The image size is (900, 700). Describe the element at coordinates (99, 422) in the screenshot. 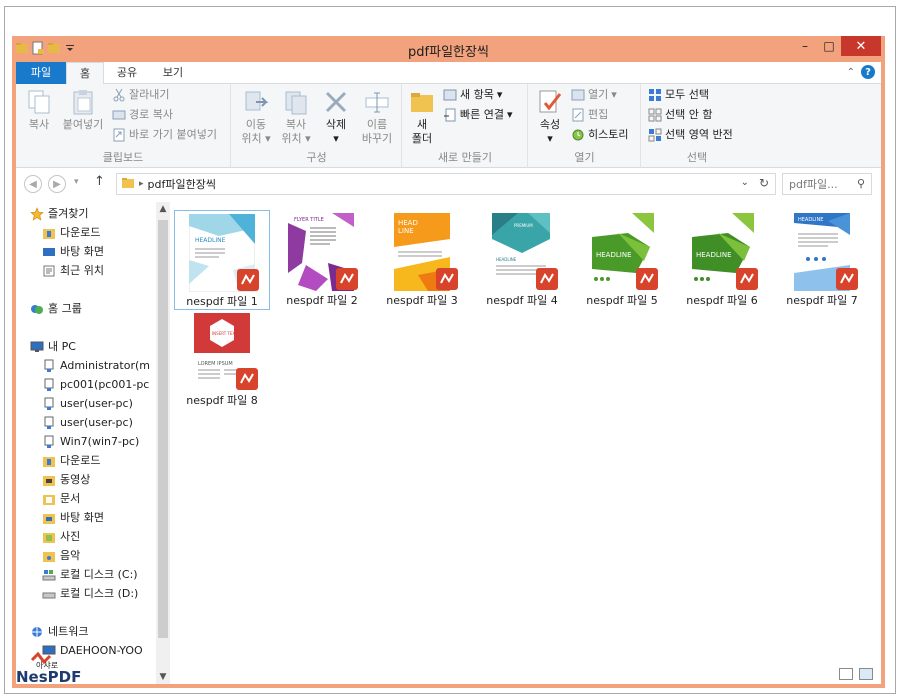

I see `nav-item-network-drive-4: user(user-pc)` at that location.